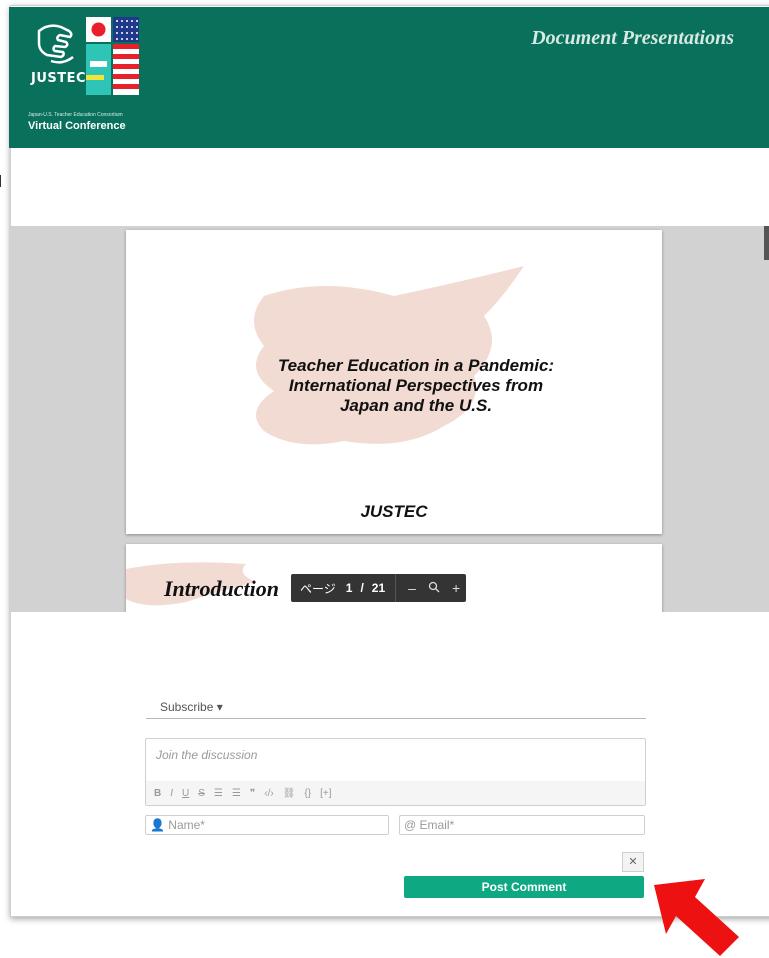 This screenshot has width=769, height=958. What do you see at coordinates (416, 405) in the screenshot?
I see `slide-title-line: Japan and the U.S.` at bounding box center [416, 405].